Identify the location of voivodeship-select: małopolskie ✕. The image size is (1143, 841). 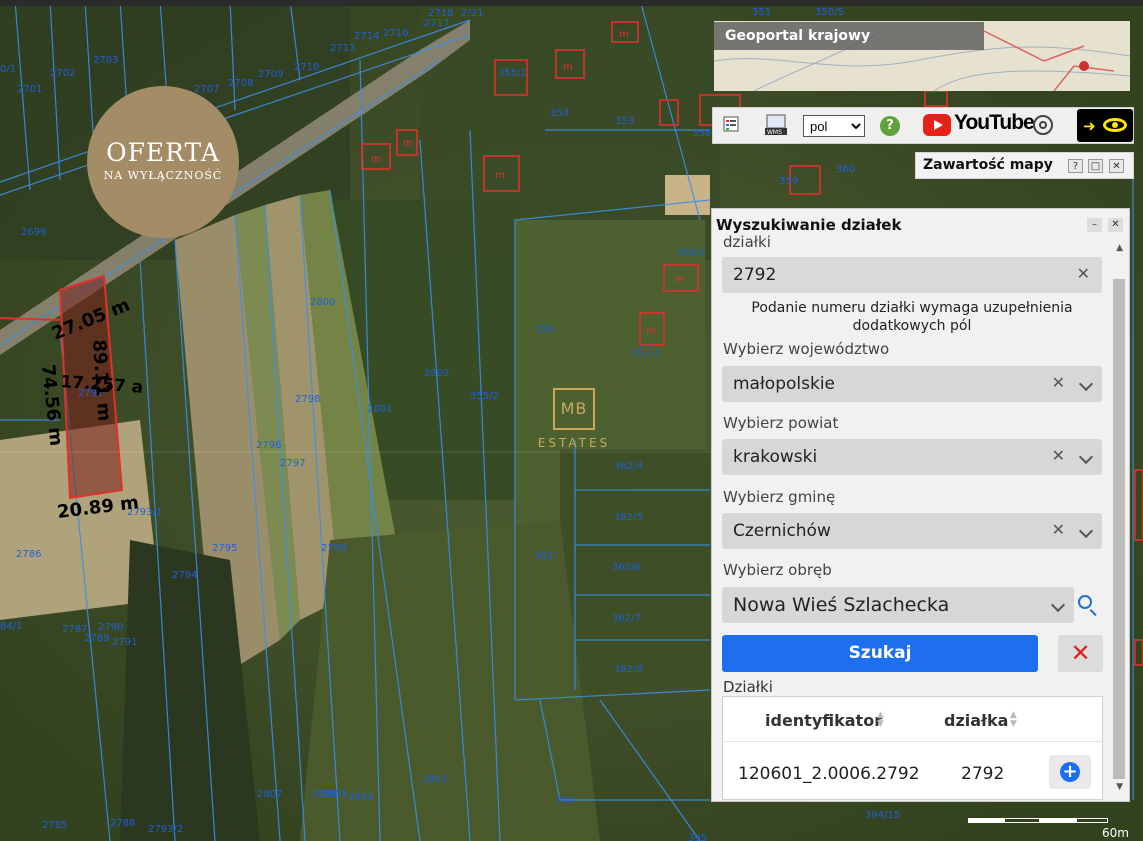
(912, 384).